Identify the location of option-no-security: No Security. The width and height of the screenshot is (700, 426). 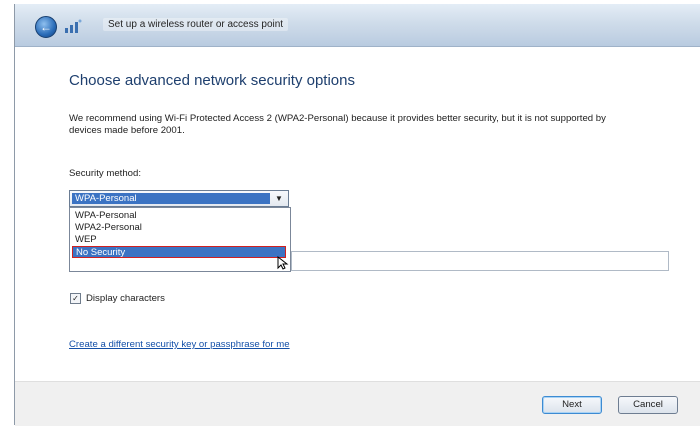
(179, 252).